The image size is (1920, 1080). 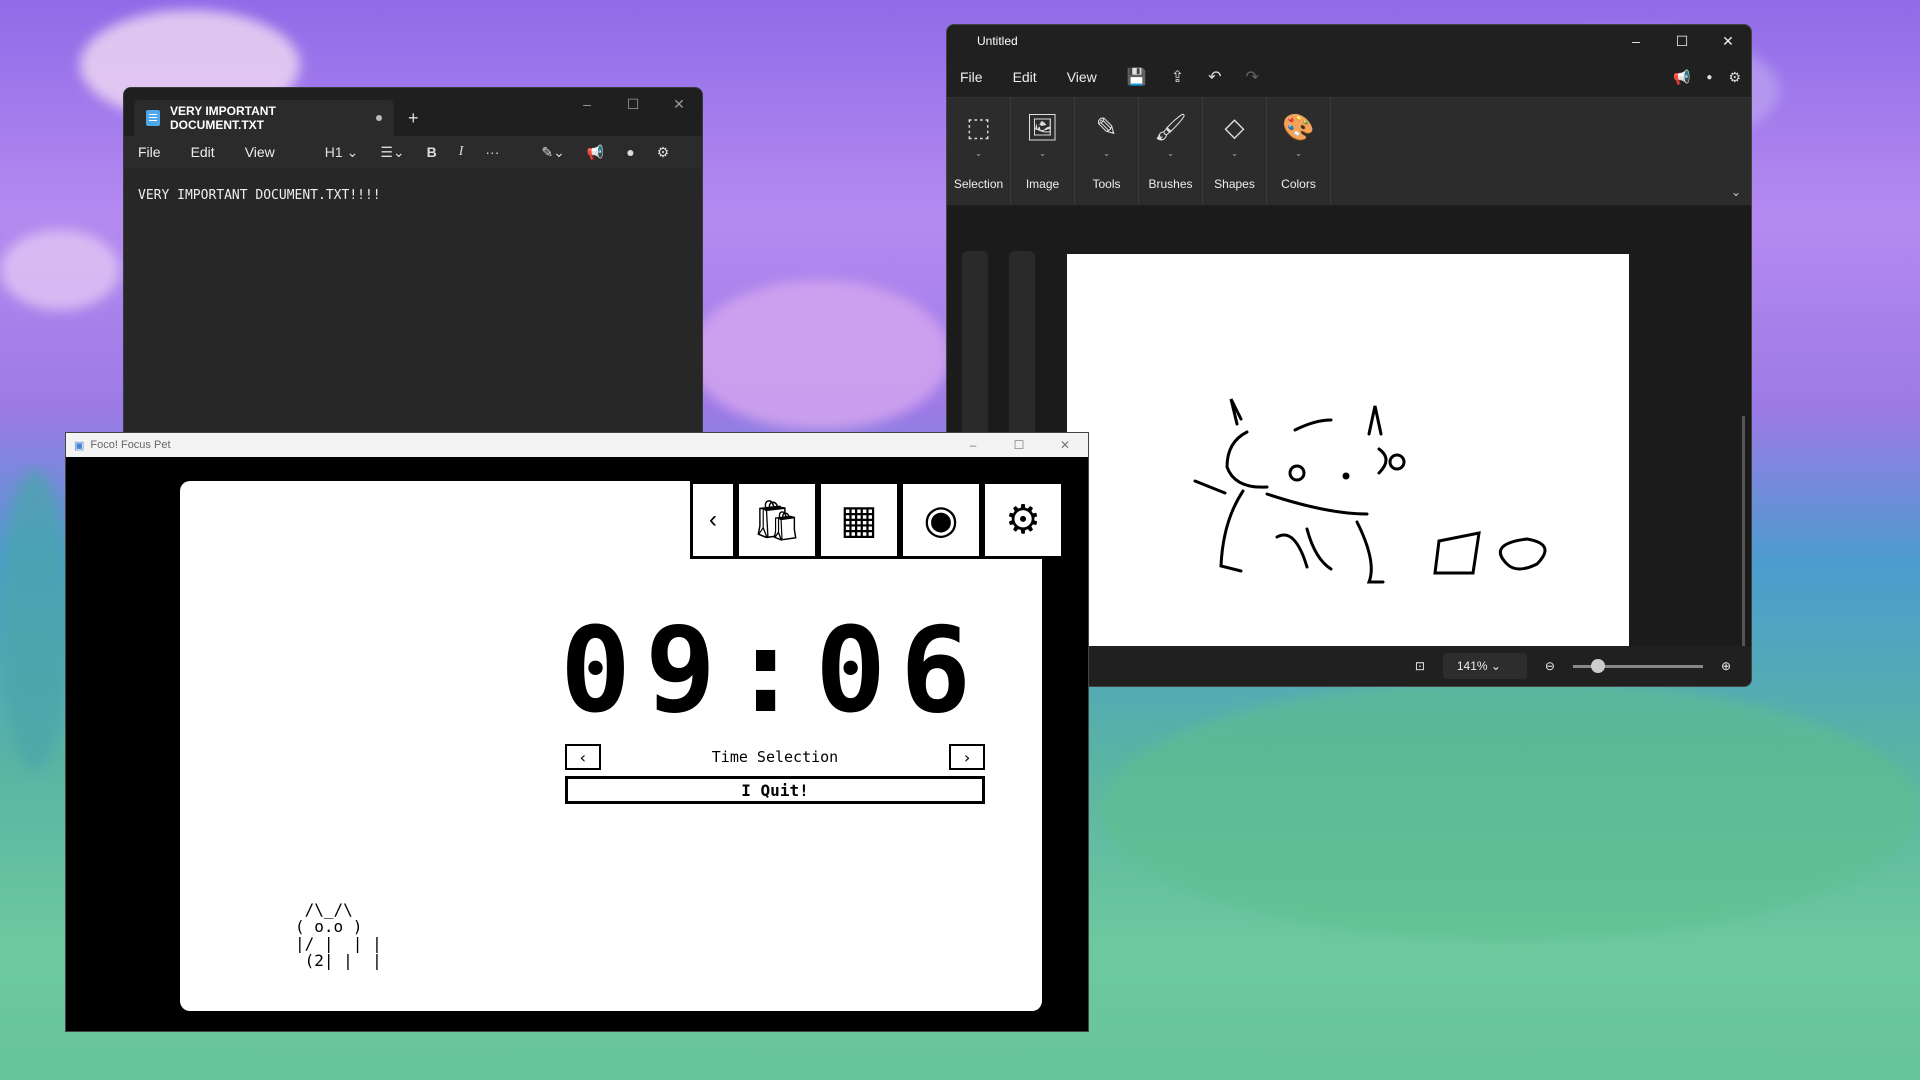 I want to click on drawing-canvas, so click(x=1348, y=452).